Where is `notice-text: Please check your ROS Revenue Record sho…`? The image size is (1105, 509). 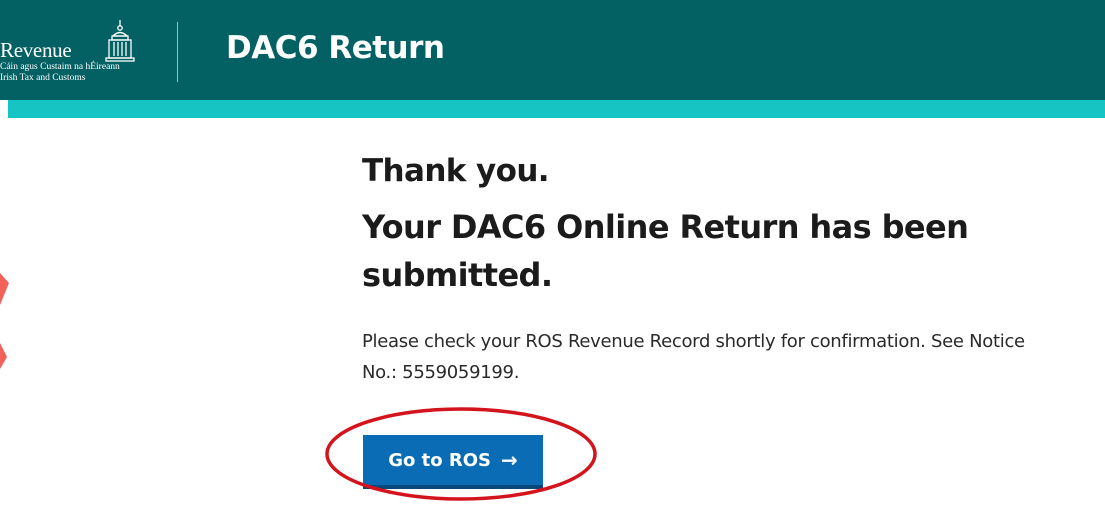 notice-text: Please check your ROS Revenue Record sho… is located at coordinates (693, 357).